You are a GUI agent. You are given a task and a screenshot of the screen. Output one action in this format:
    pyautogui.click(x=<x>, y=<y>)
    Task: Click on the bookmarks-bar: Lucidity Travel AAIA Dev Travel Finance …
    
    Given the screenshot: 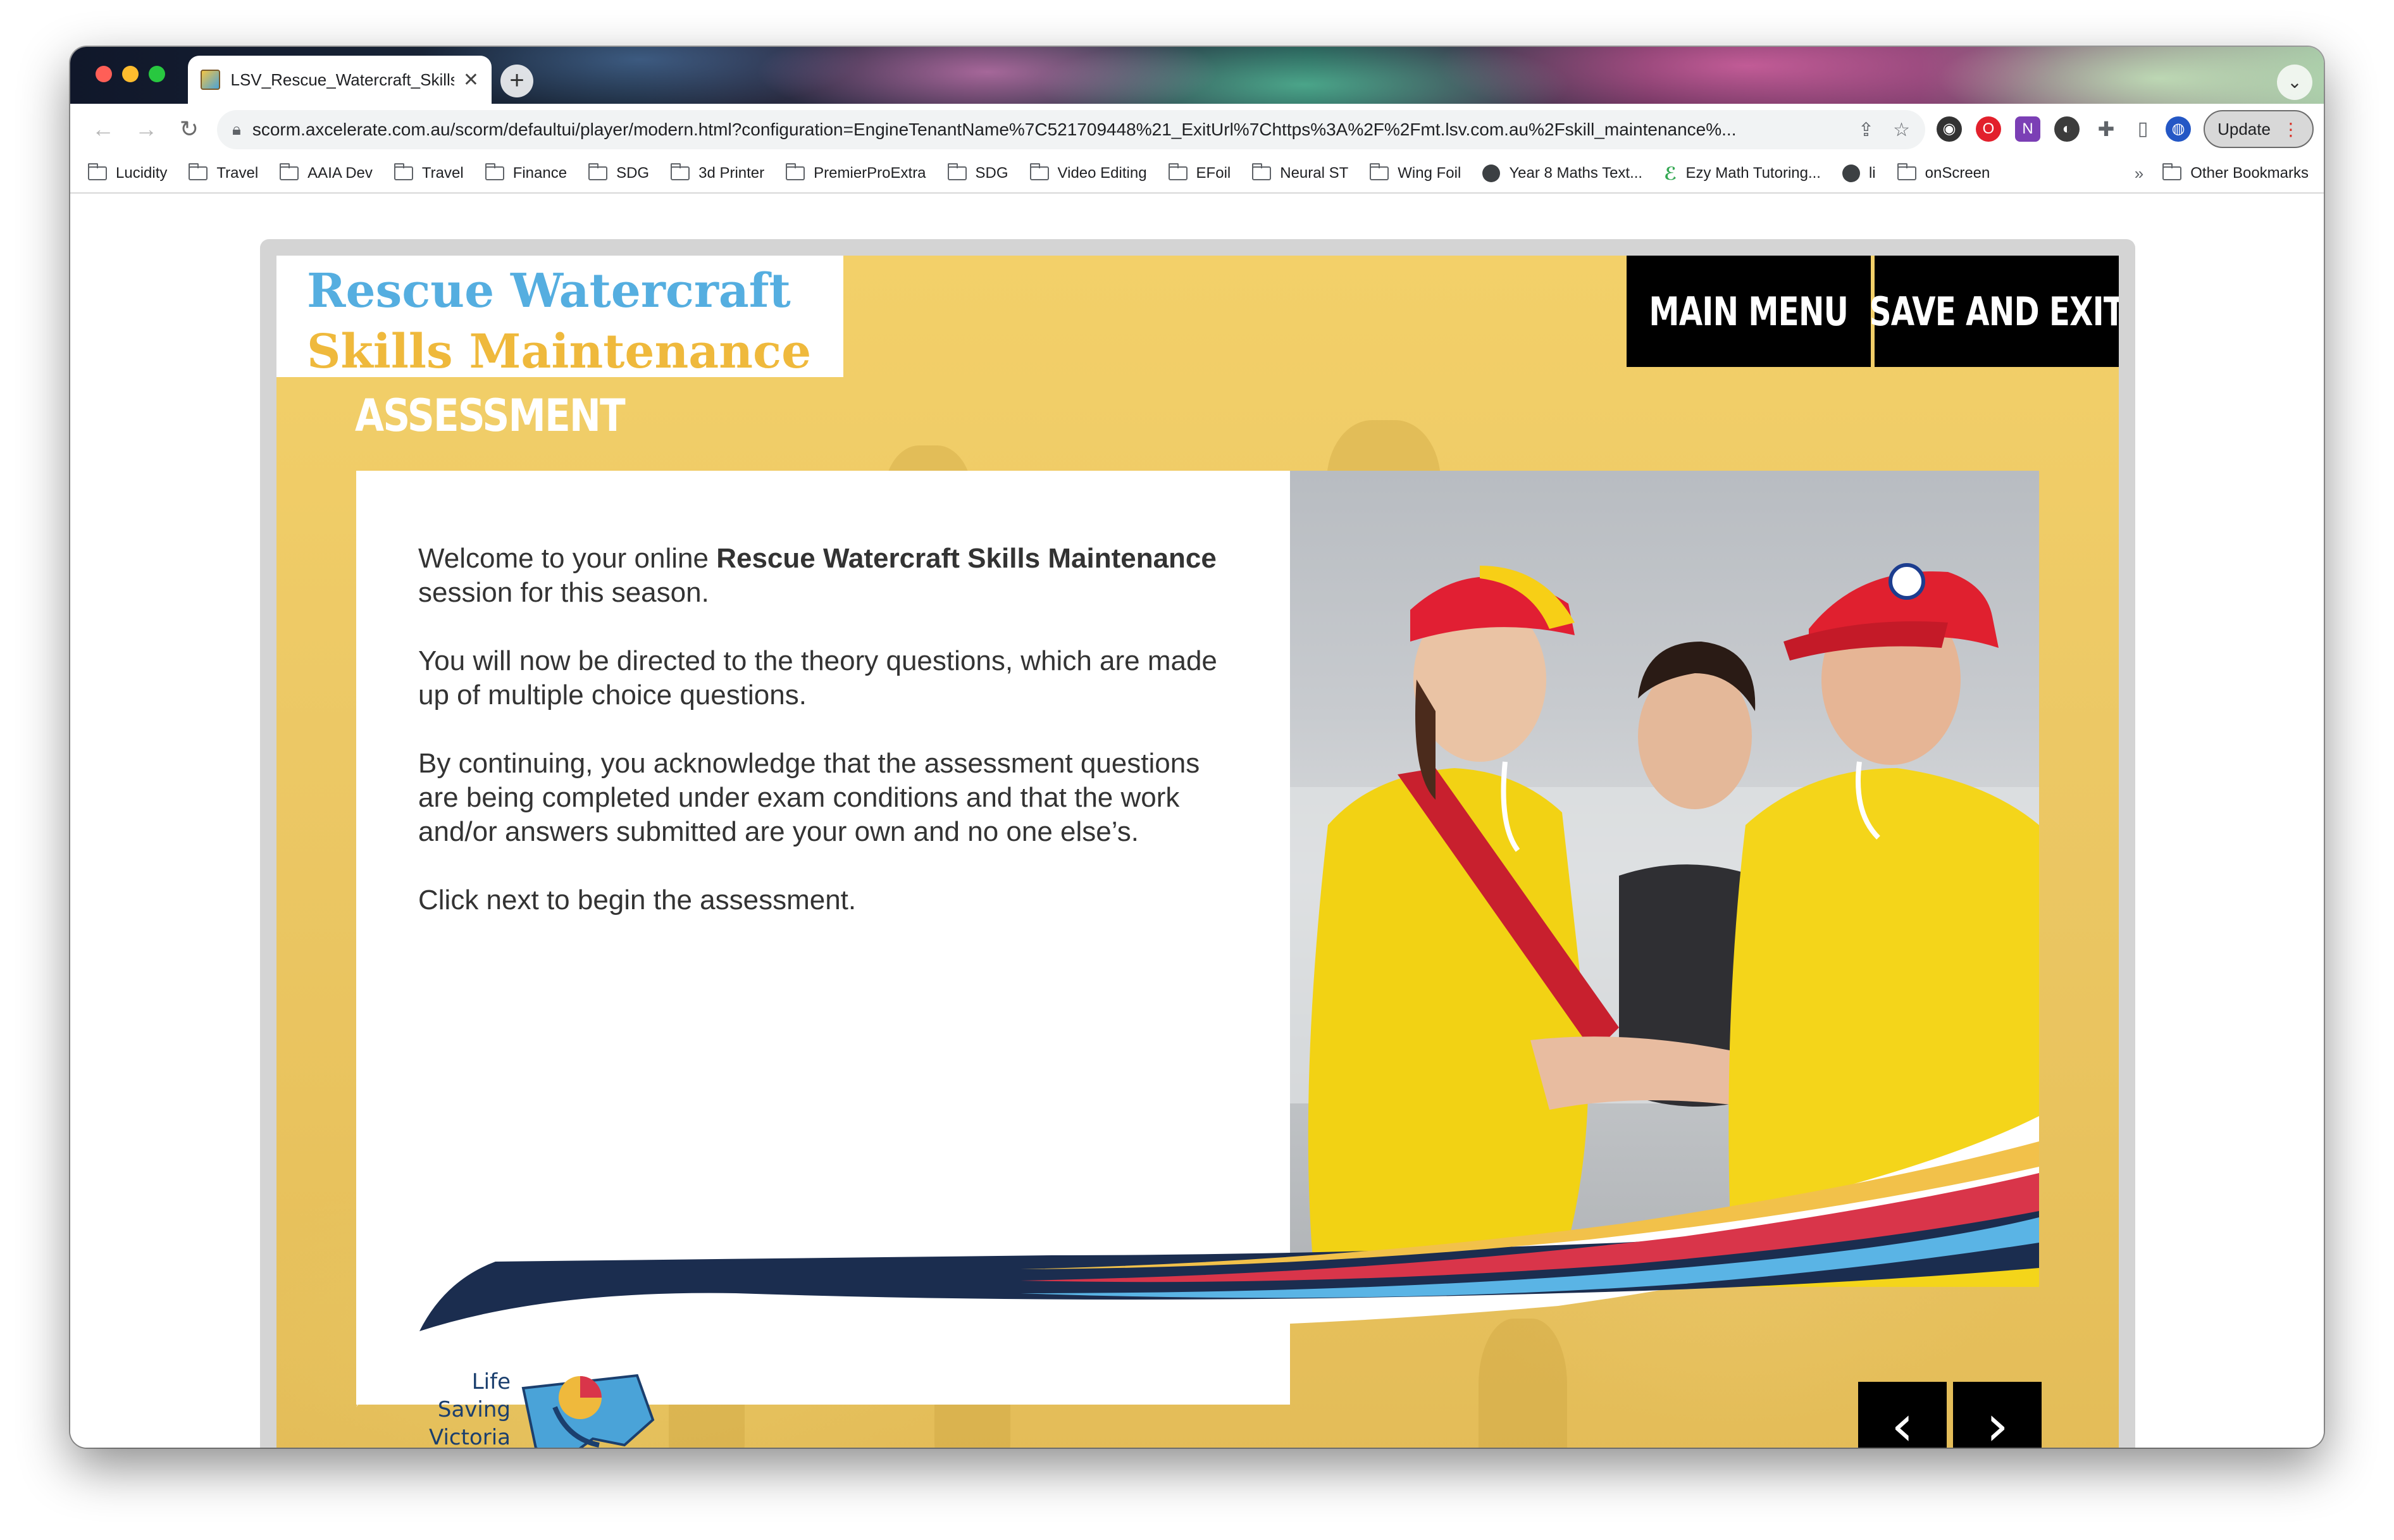 What is the action you would take?
    pyautogui.click(x=1197, y=174)
    